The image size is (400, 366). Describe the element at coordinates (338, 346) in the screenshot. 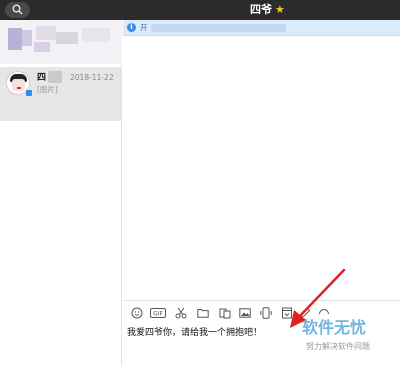

I see `watermark-subtitle: 努力解决软件问题` at that location.